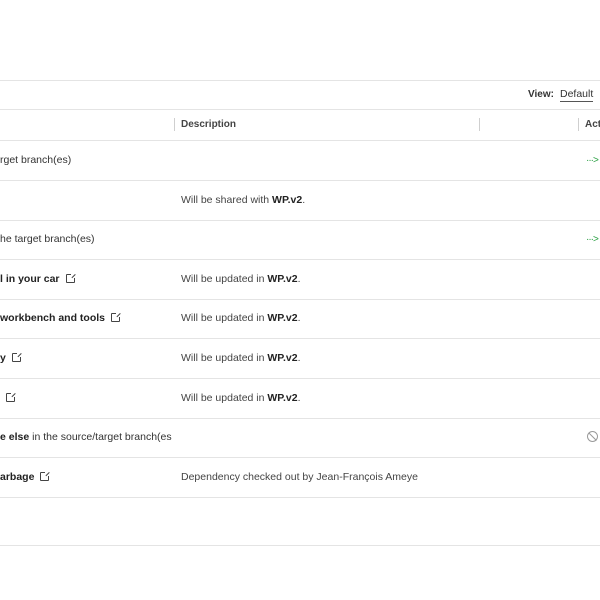 The height and width of the screenshot is (600, 600). What do you see at coordinates (592, 436) in the screenshot?
I see `blocked-circle-icon` at bounding box center [592, 436].